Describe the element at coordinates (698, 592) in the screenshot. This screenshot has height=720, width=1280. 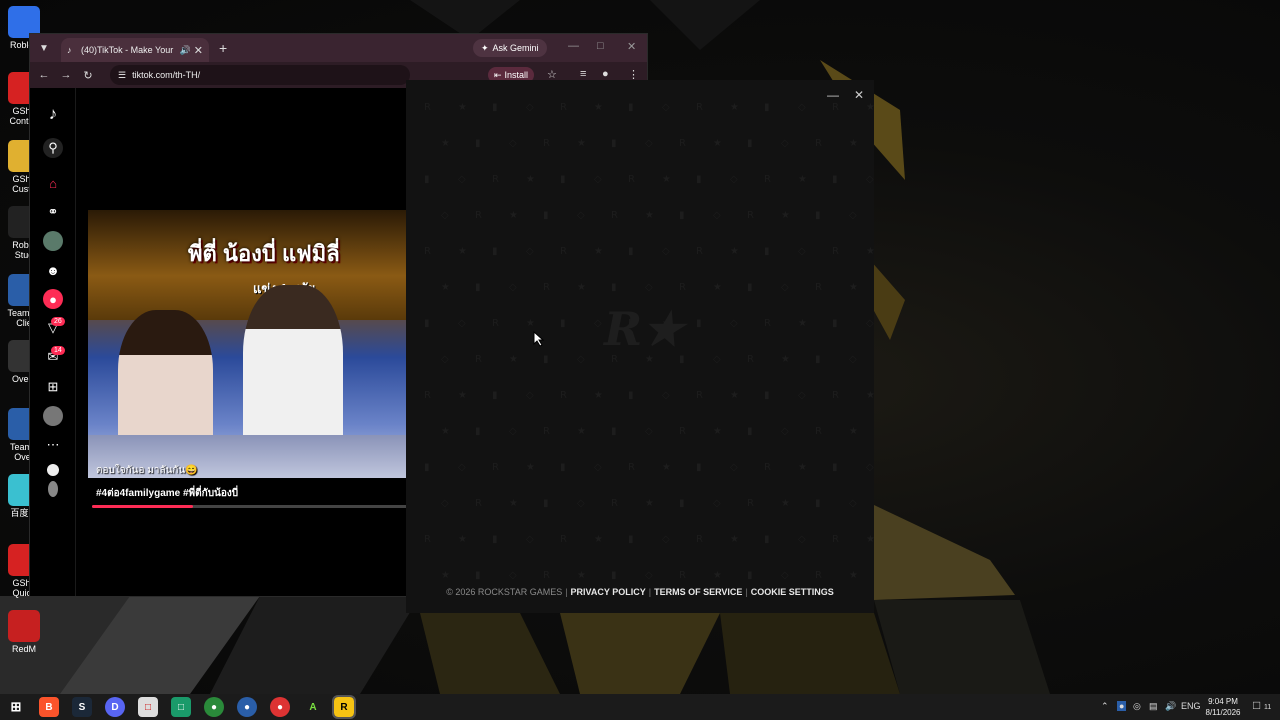
I see `terms-of-service-link: TERMS OF SERVICE` at that location.